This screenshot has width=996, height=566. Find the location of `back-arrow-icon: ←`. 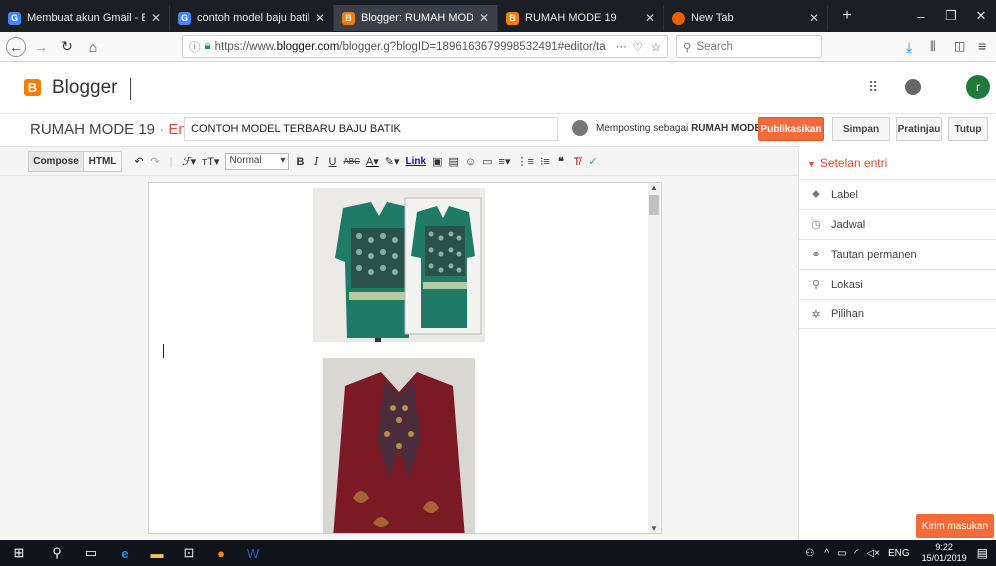

back-arrow-icon: ← is located at coordinates (16, 46).